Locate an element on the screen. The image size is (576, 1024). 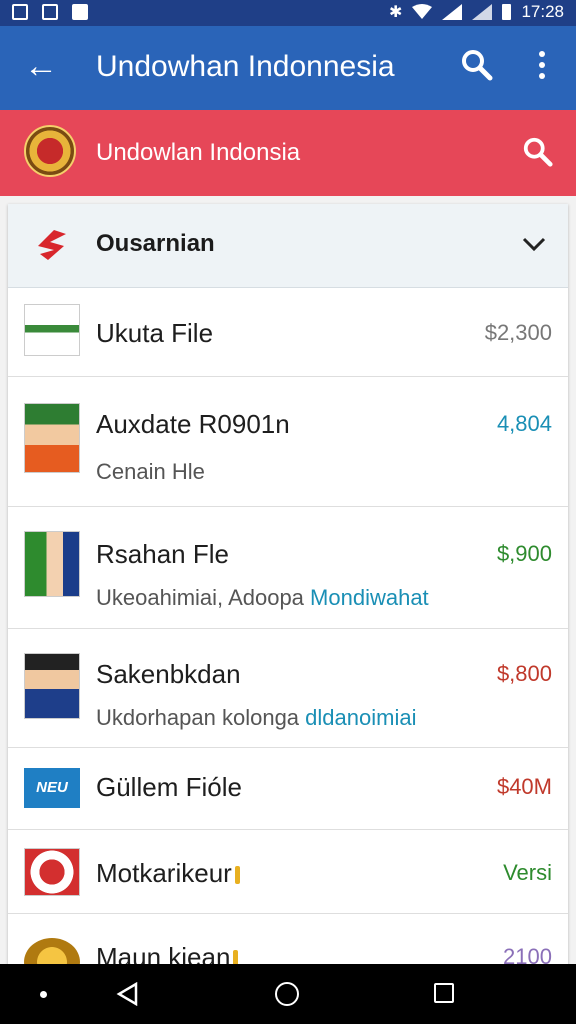
nav-home-icon is located at coordinates (287, 994).